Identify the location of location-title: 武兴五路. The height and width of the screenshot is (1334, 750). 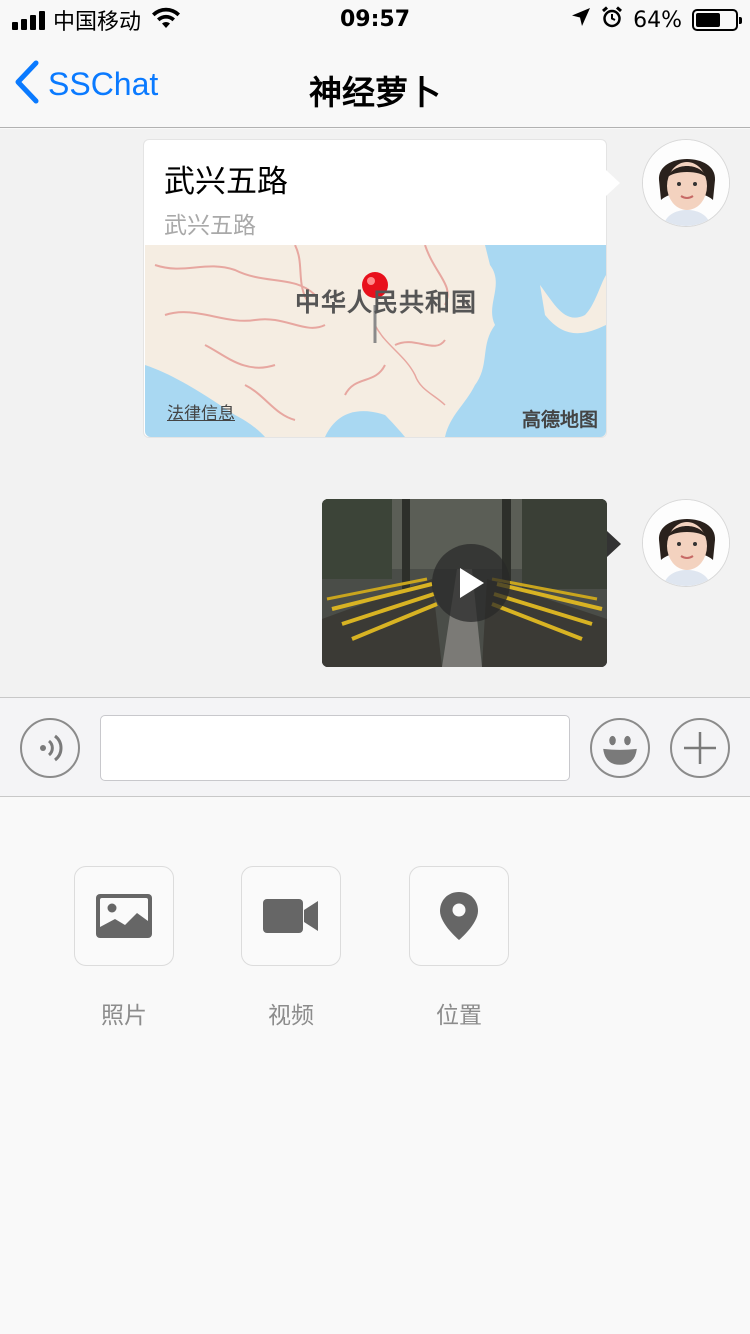
(226, 182).